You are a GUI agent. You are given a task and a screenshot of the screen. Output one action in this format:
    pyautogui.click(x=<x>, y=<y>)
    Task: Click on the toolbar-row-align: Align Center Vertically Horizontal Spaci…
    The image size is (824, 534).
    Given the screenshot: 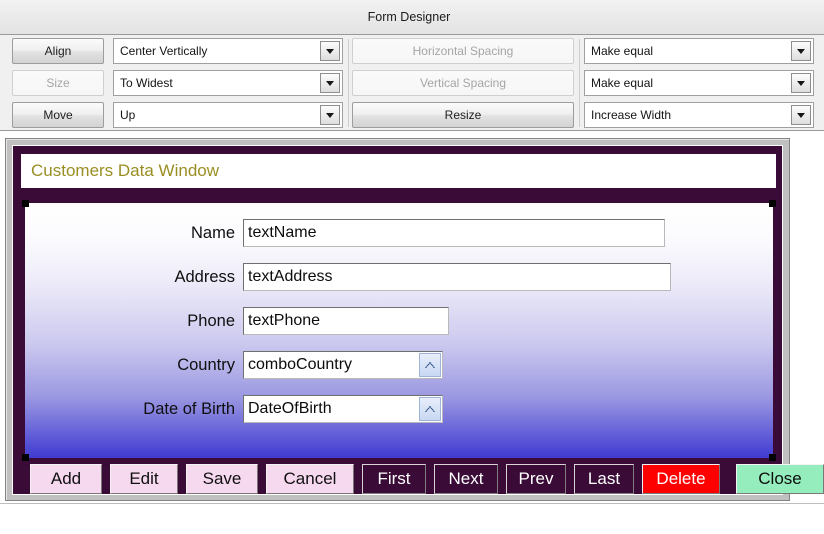 What is the action you would take?
    pyautogui.click(x=412, y=53)
    